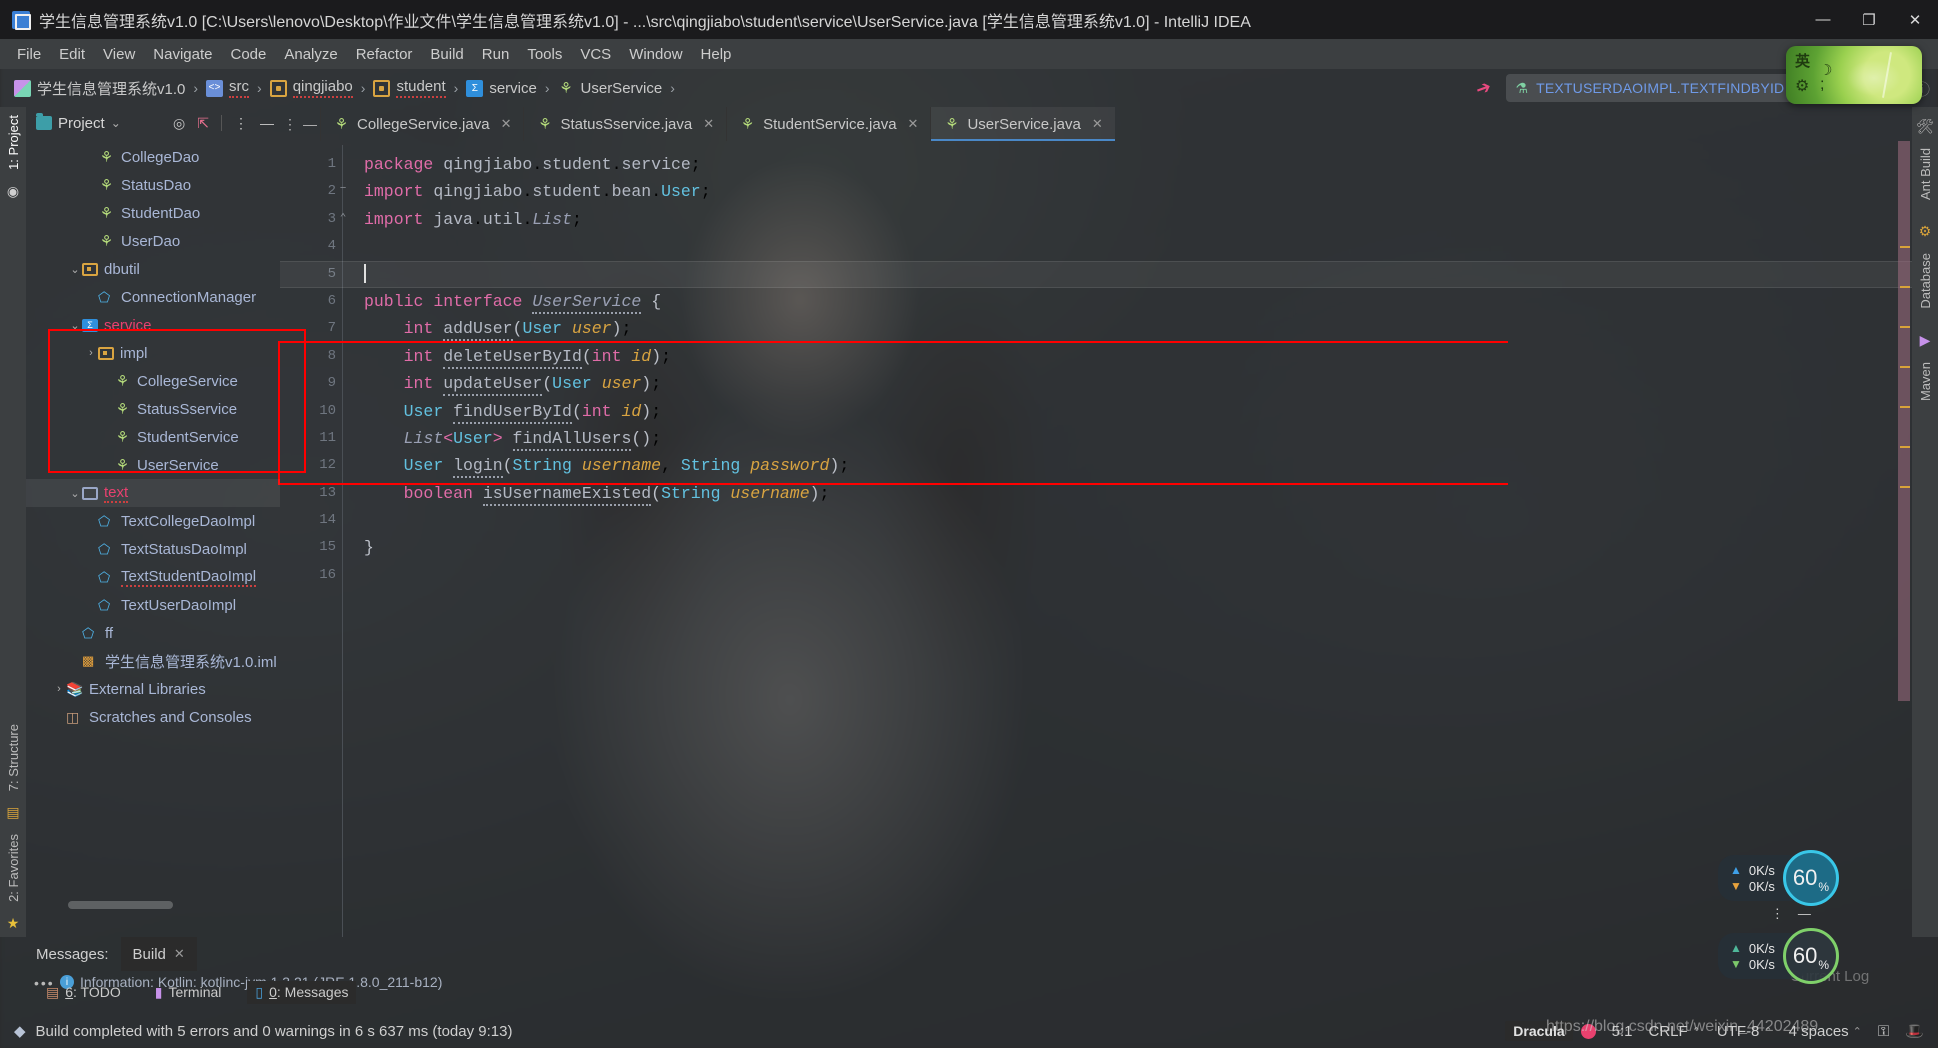  I want to click on tool-button-terminal: ▮ Terminal, so click(188, 992).